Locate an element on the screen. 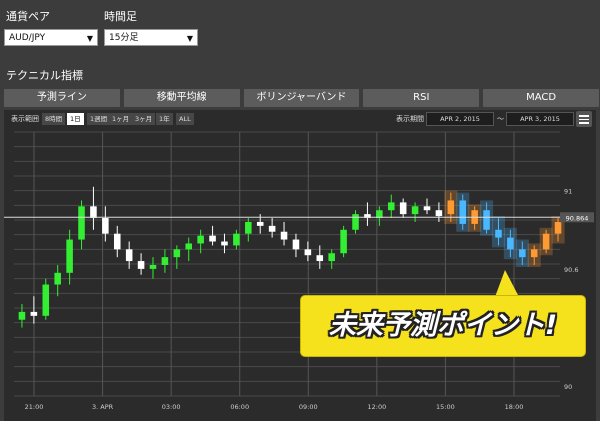  x-tick-label: 15:00 is located at coordinates (445, 407).